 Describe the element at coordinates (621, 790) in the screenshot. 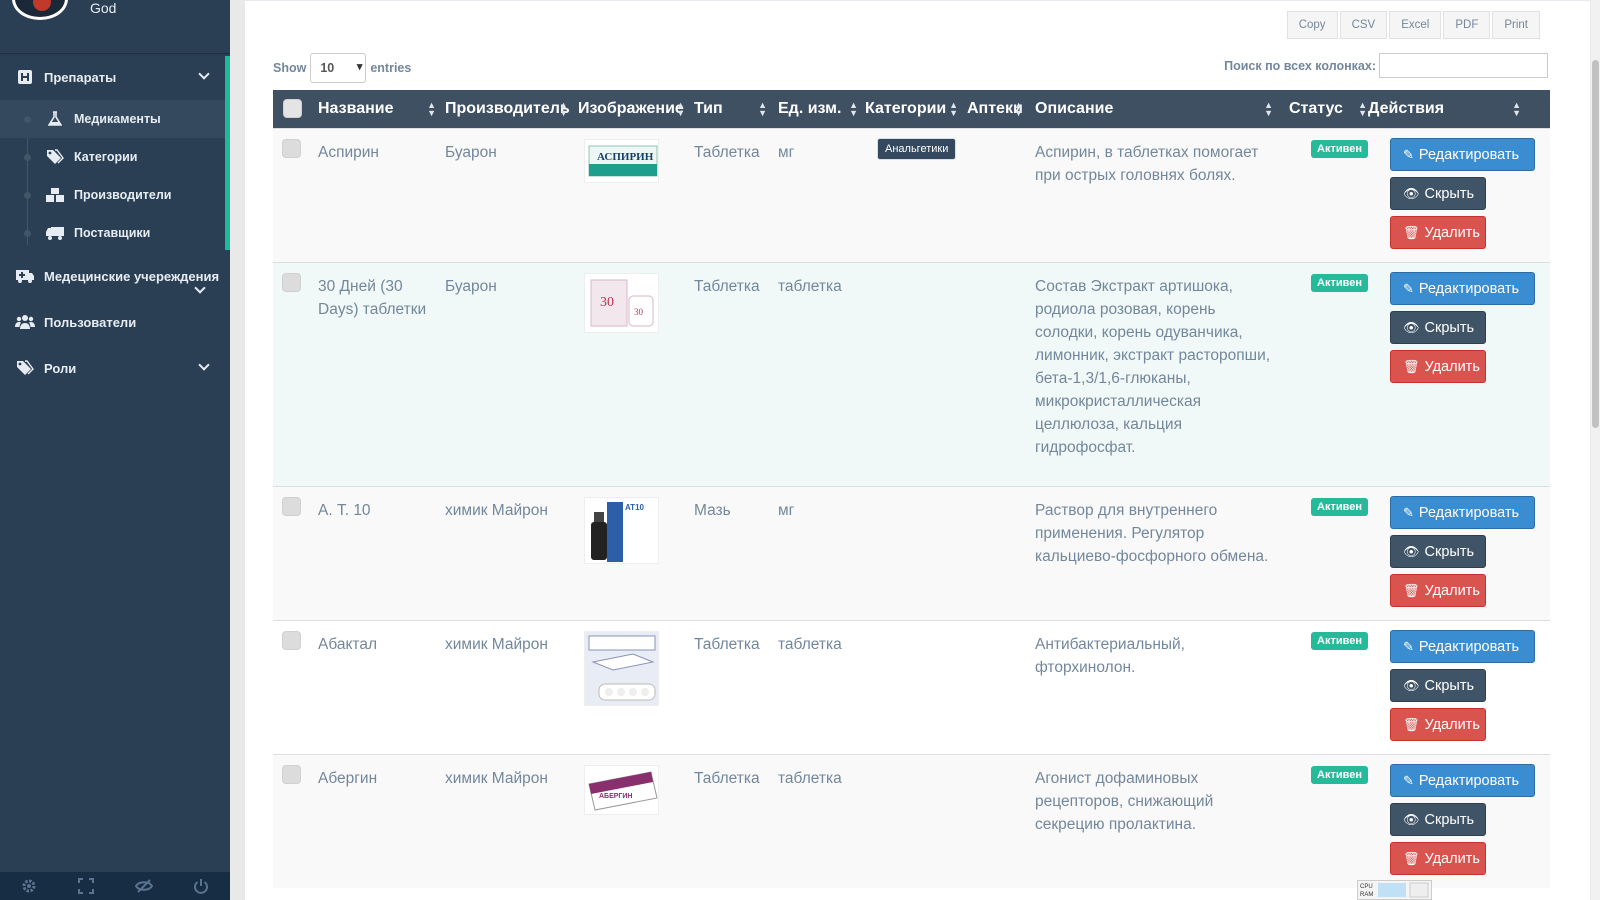

I see `product-image: АБЕРГИН` at that location.